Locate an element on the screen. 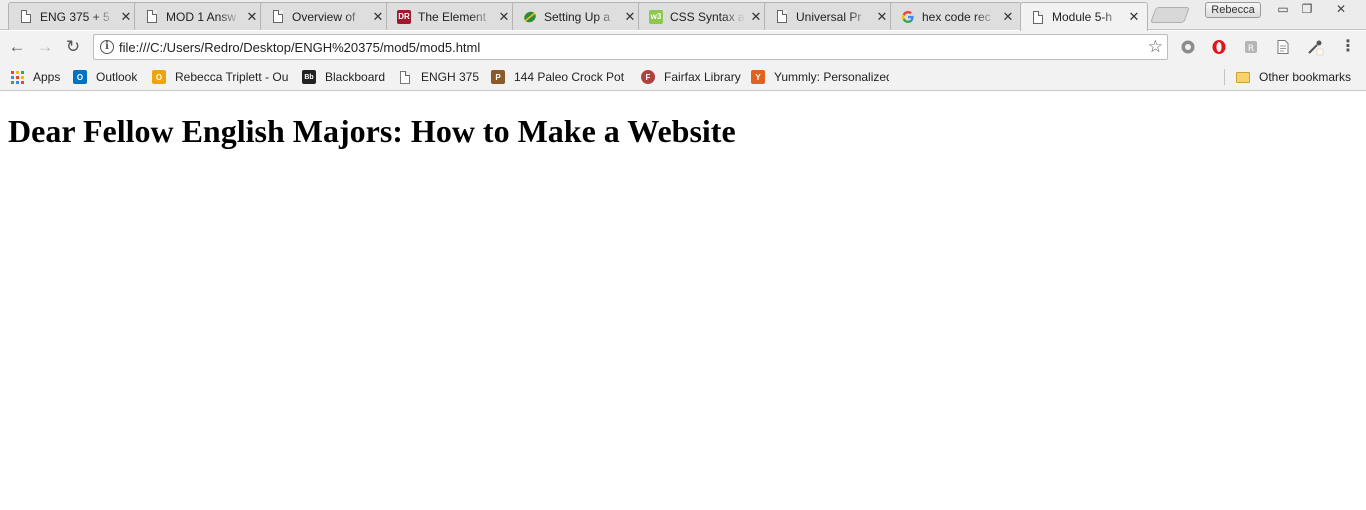  blackboard-icon: Bb is located at coordinates (309, 77).